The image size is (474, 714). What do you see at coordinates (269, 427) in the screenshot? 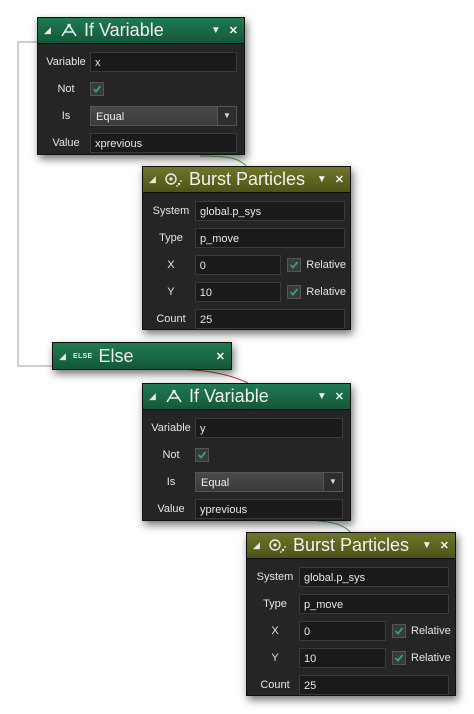
I see `variable-field: y` at bounding box center [269, 427].